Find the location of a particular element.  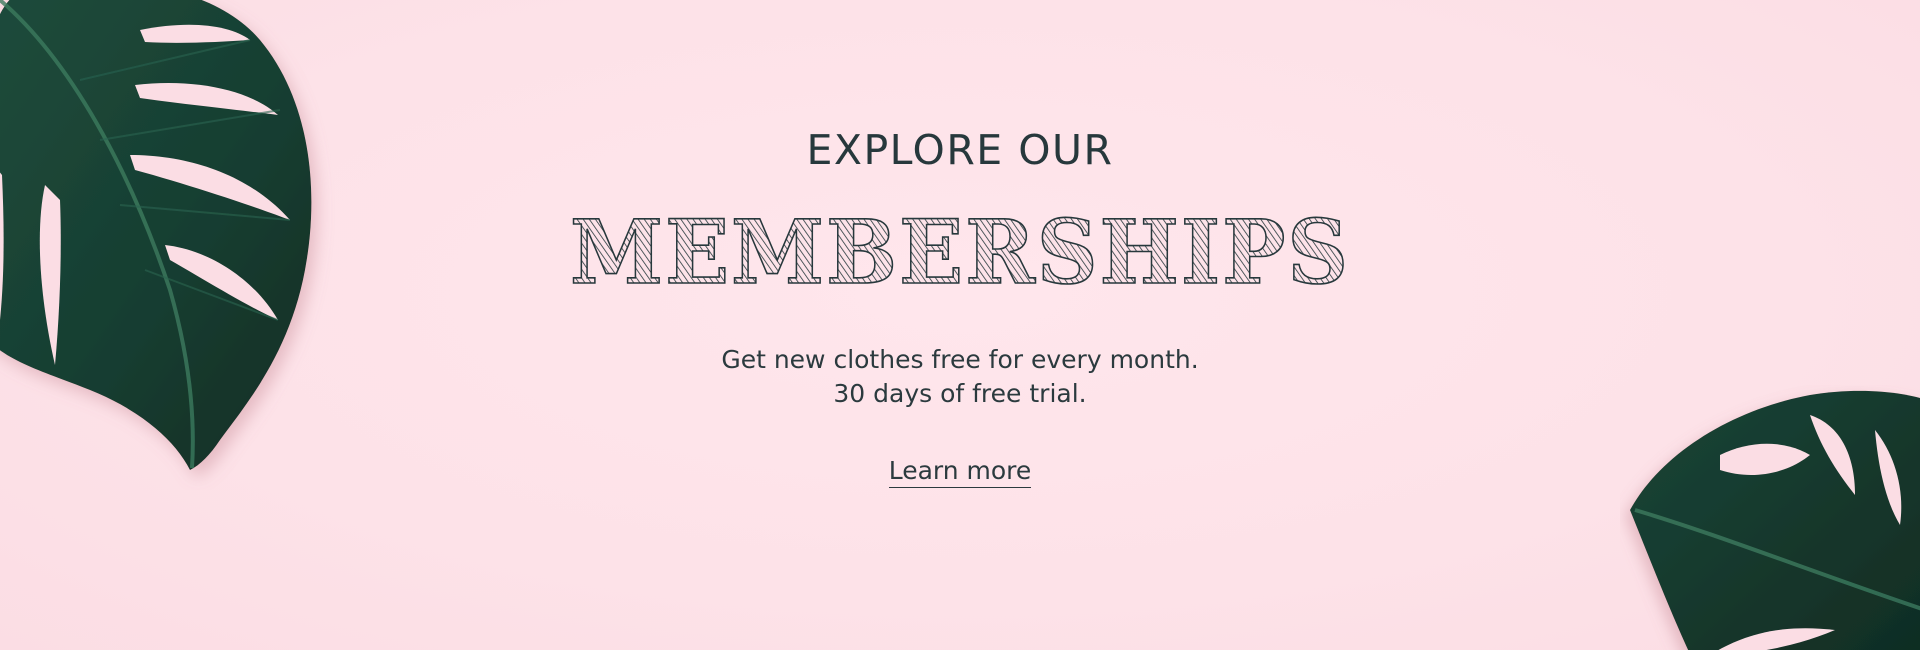

headline-sketch-lettering: MEMBERSHIPS is located at coordinates (959, 253).